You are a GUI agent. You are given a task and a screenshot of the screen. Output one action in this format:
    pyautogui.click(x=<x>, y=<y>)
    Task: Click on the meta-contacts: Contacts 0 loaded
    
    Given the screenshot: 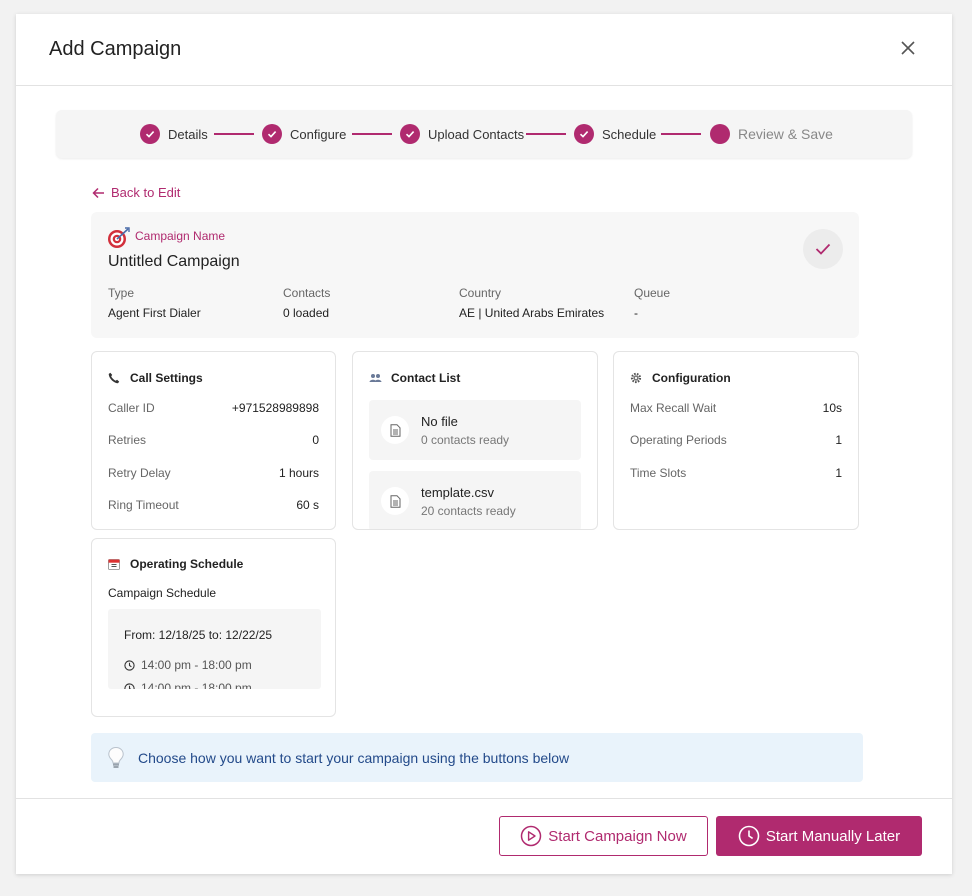 What is the action you would take?
    pyautogui.click(x=306, y=303)
    